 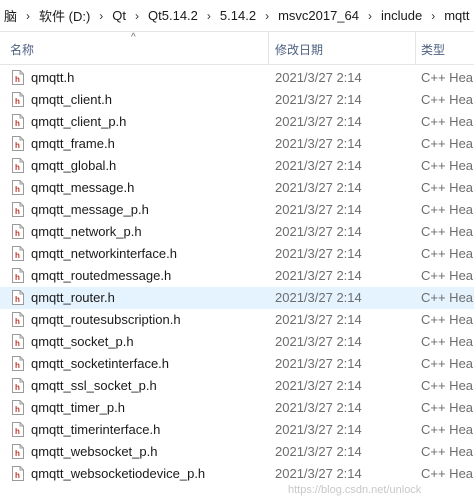 I want to click on file-row: h qmqtt_message_p.h 2021/3/27 2:14 C++ Hea, so click(x=237, y=210).